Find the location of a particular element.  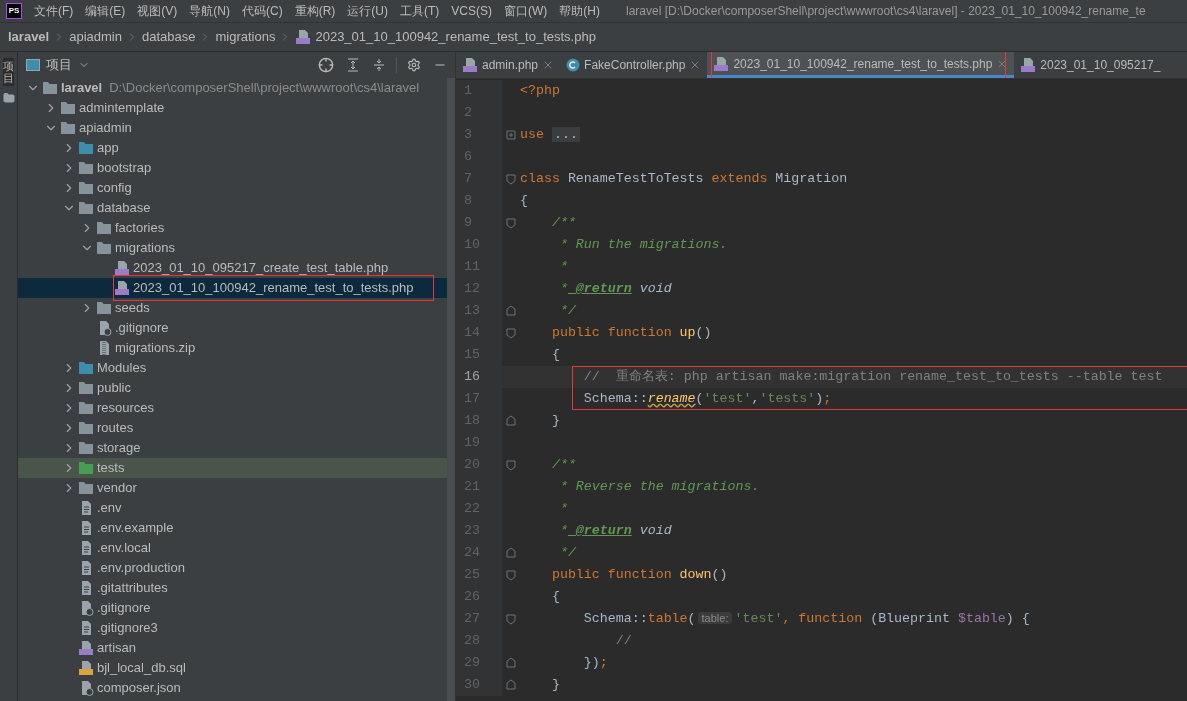

tree-item: factories is located at coordinates (232, 228).